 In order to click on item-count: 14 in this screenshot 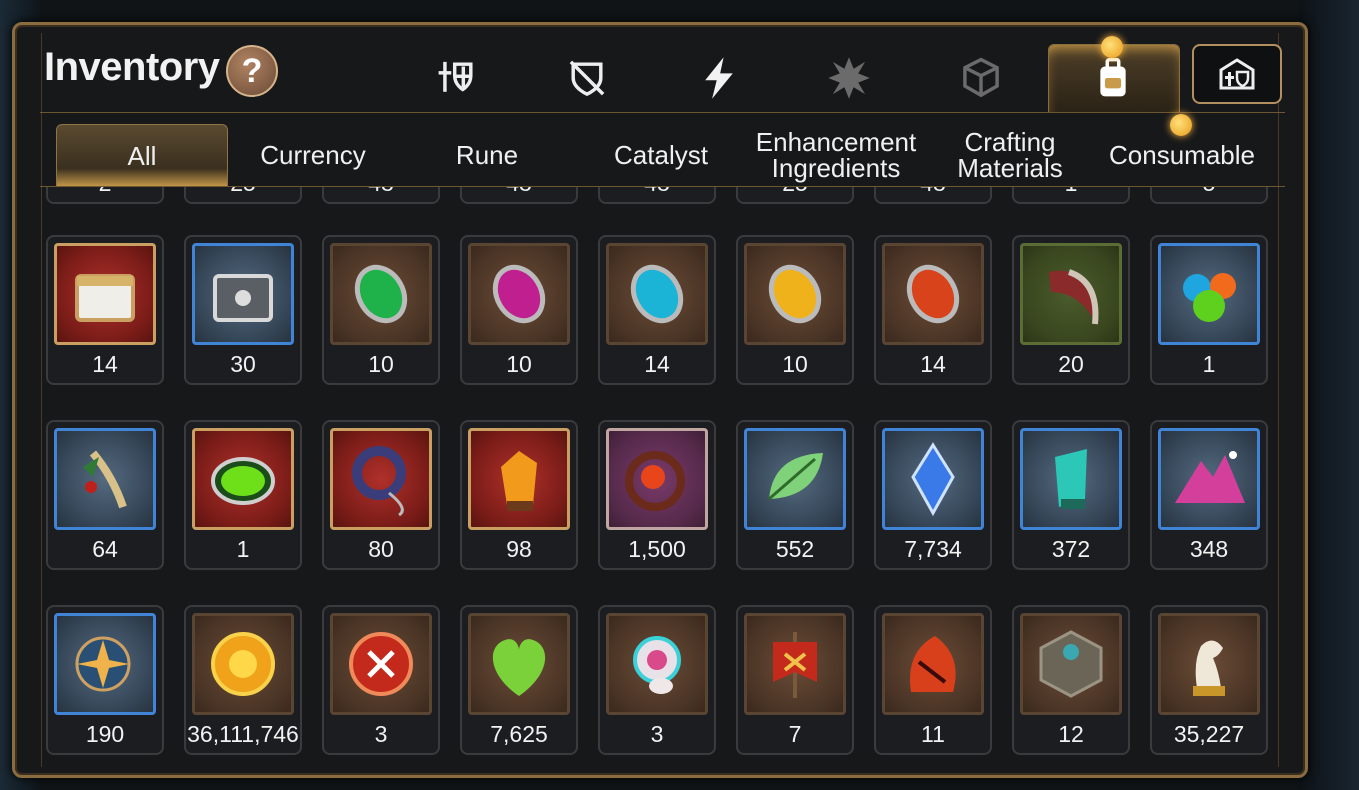, I will do `click(105, 364)`.